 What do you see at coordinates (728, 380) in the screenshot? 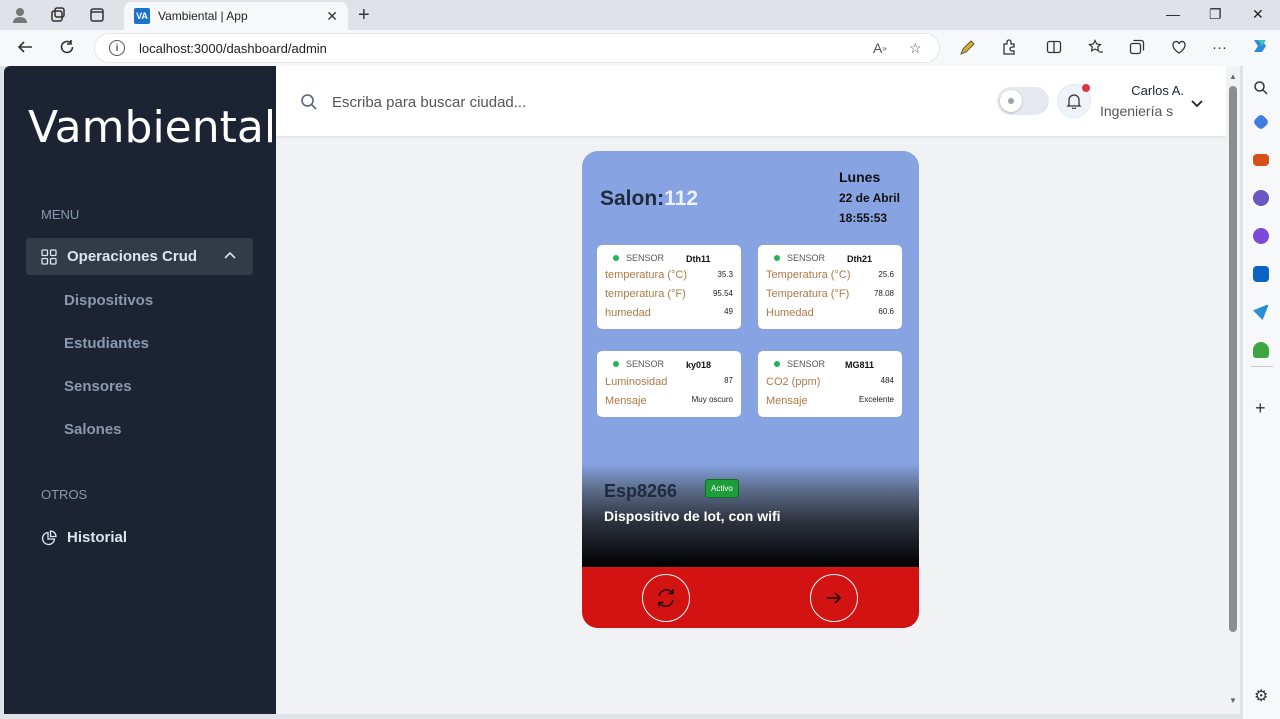
I see `sensor-row-value: 87` at bounding box center [728, 380].